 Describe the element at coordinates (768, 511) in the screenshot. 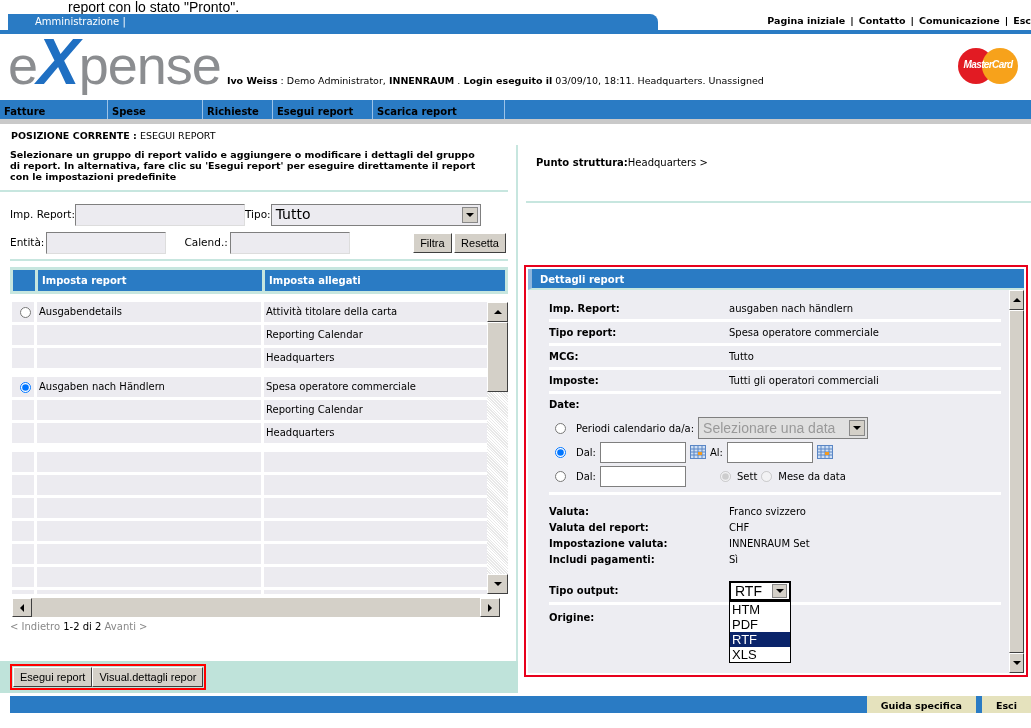

I see `field-value: Franco svizzero` at that location.